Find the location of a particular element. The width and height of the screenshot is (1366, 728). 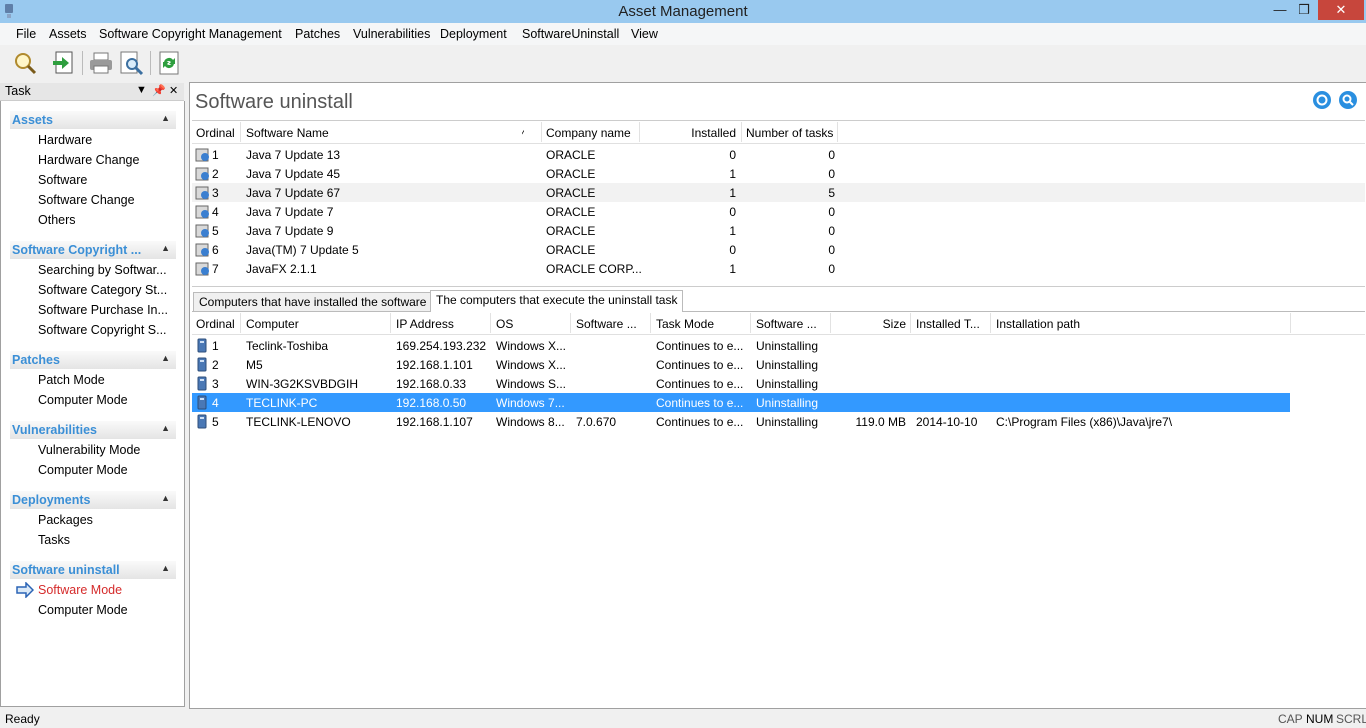

maximize-button: ❒ is located at coordinates (1304, 10).